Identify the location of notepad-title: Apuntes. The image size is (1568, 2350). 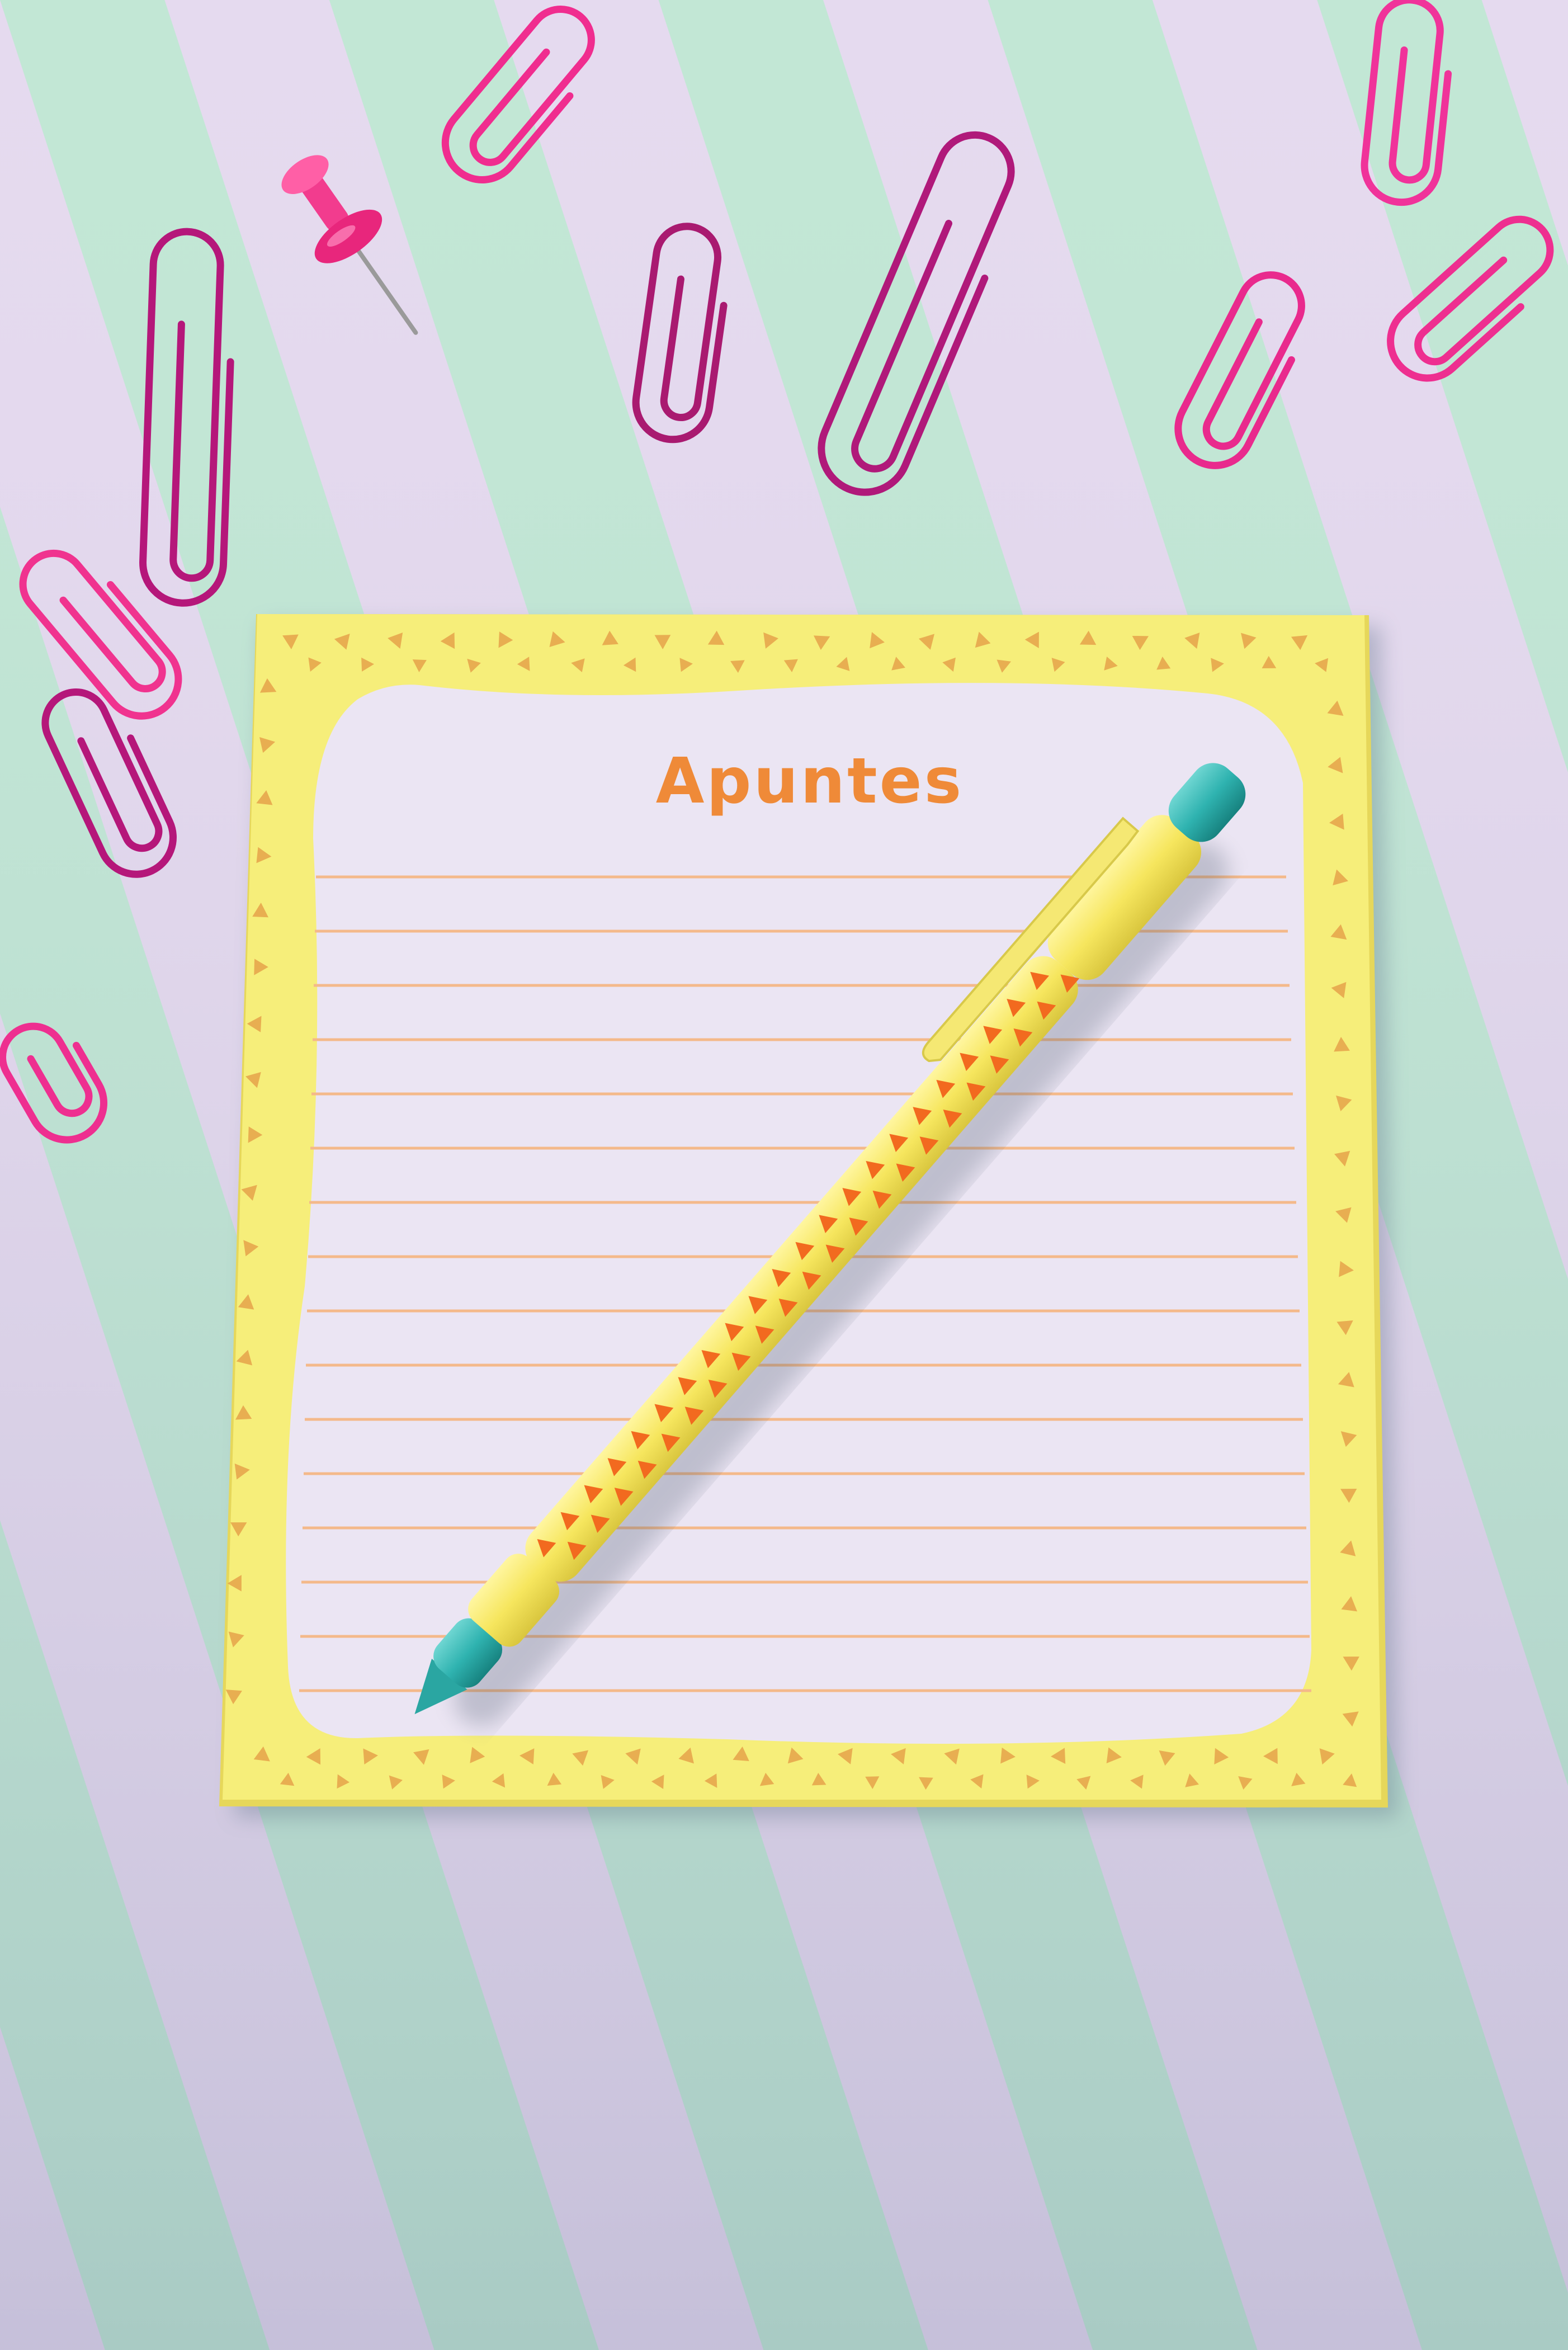
(810, 782).